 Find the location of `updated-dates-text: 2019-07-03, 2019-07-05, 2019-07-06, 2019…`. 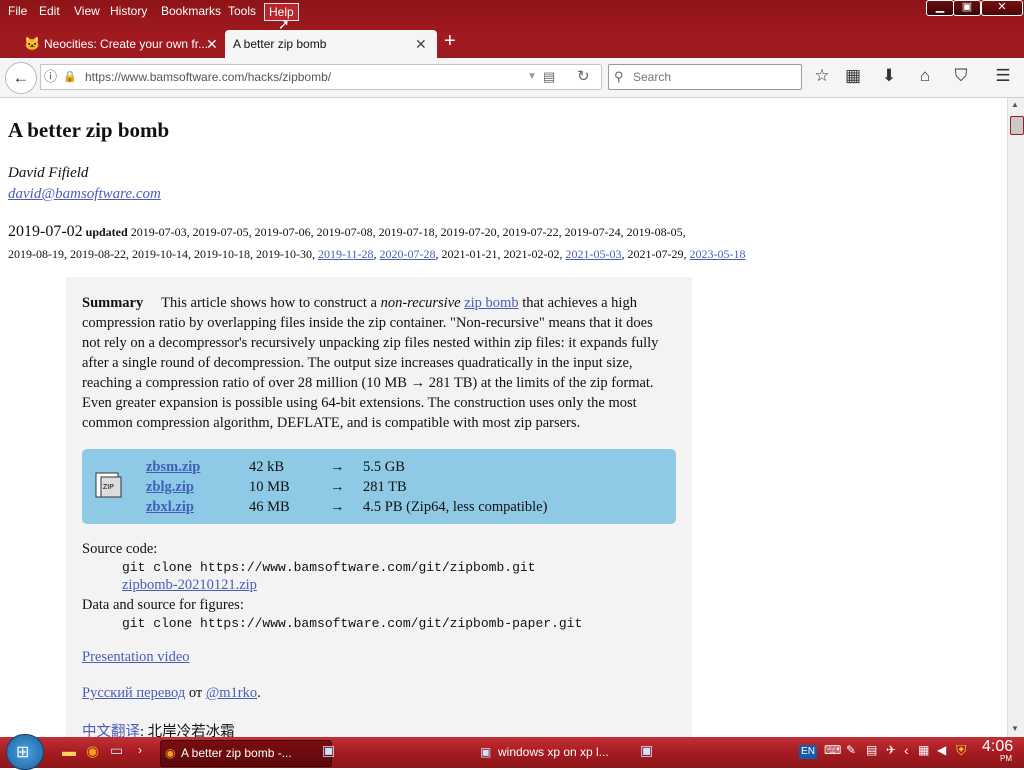

updated-dates-text: 2019-07-03, 2019-07-05, 2019-07-06, 2019… is located at coordinates (408, 232).